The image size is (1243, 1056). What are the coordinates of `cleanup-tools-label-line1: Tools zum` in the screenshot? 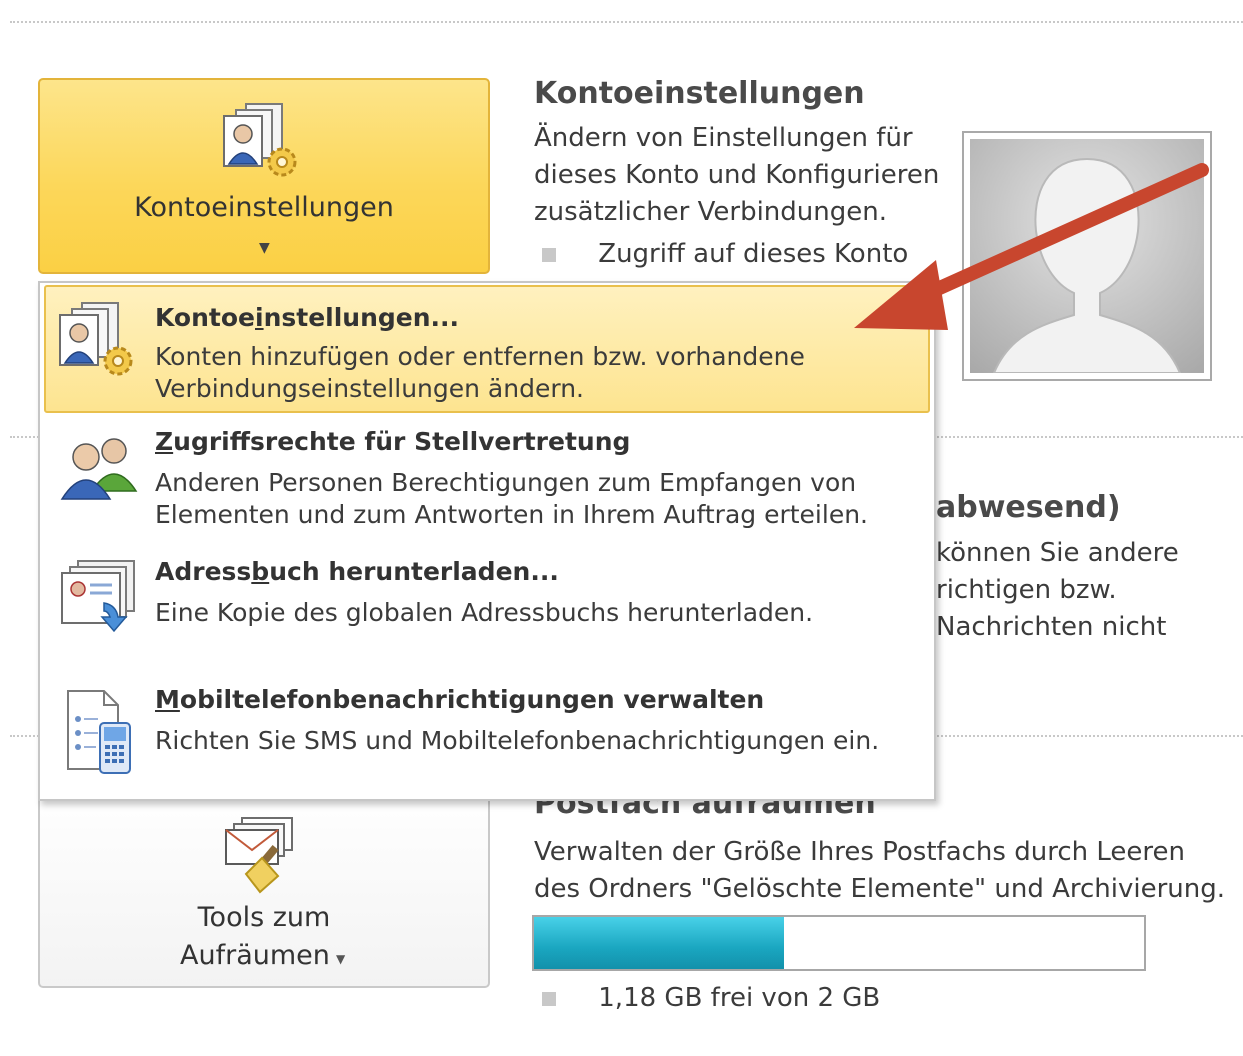 It's located at (264, 917).